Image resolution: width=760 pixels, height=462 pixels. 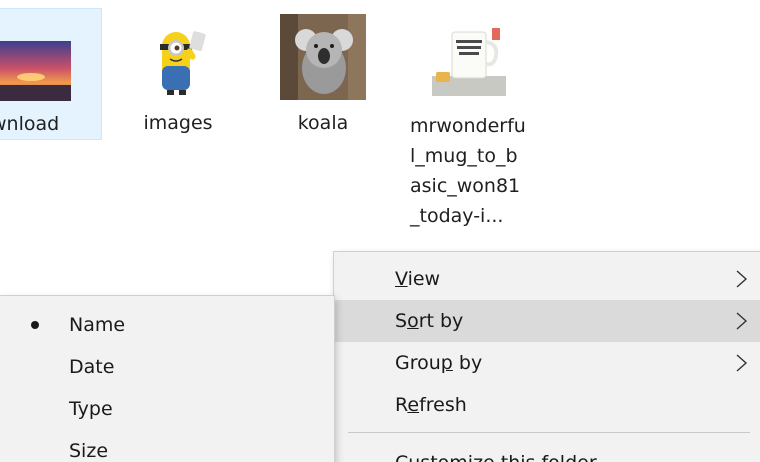 What do you see at coordinates (35, 71) in the screenshot?
I see `sunset-thumbnail` at bounding box center [35, 71].